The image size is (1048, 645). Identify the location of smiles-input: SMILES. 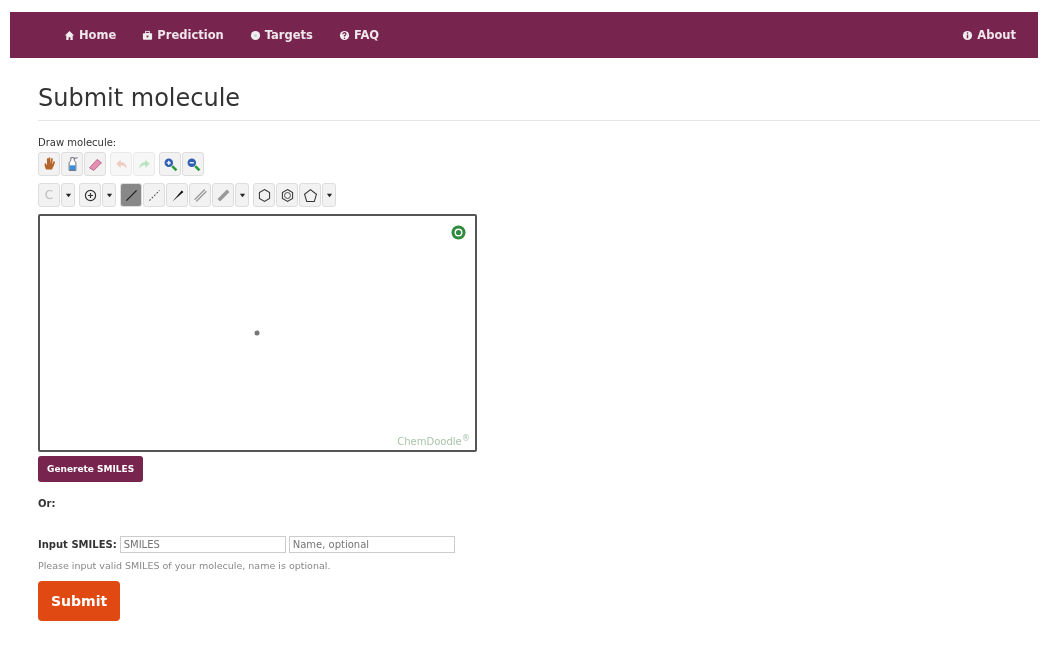
(202, 544).